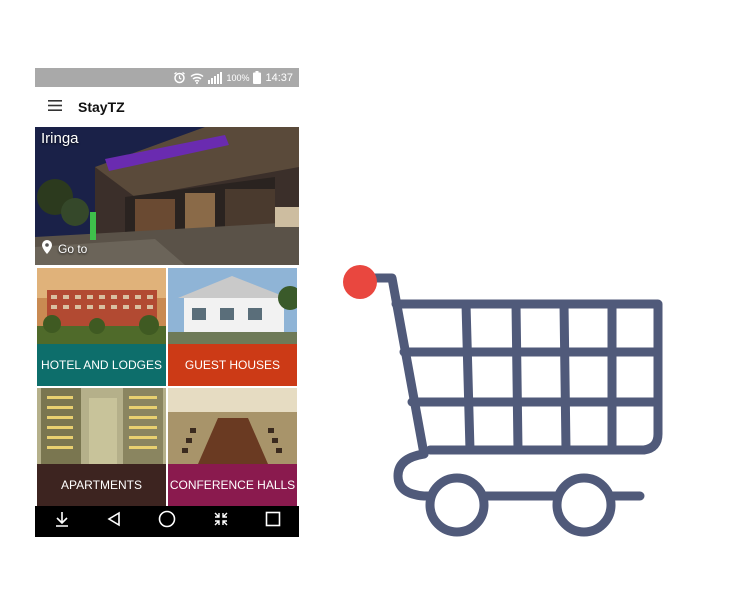  What do you see at coordinates (232, 426) in the screenshot?
I see `conference-hall-photo` at bounding box center [232, 426].